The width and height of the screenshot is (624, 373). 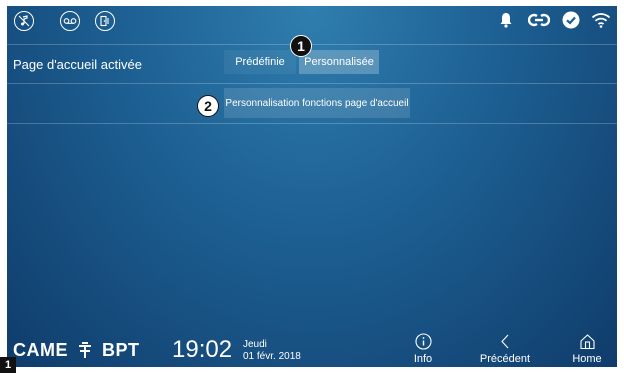 What do you see at coordinates (121, 350) in the screenshot?
I see `brand-logo-right: BPT` at bounding box center [121, 350].